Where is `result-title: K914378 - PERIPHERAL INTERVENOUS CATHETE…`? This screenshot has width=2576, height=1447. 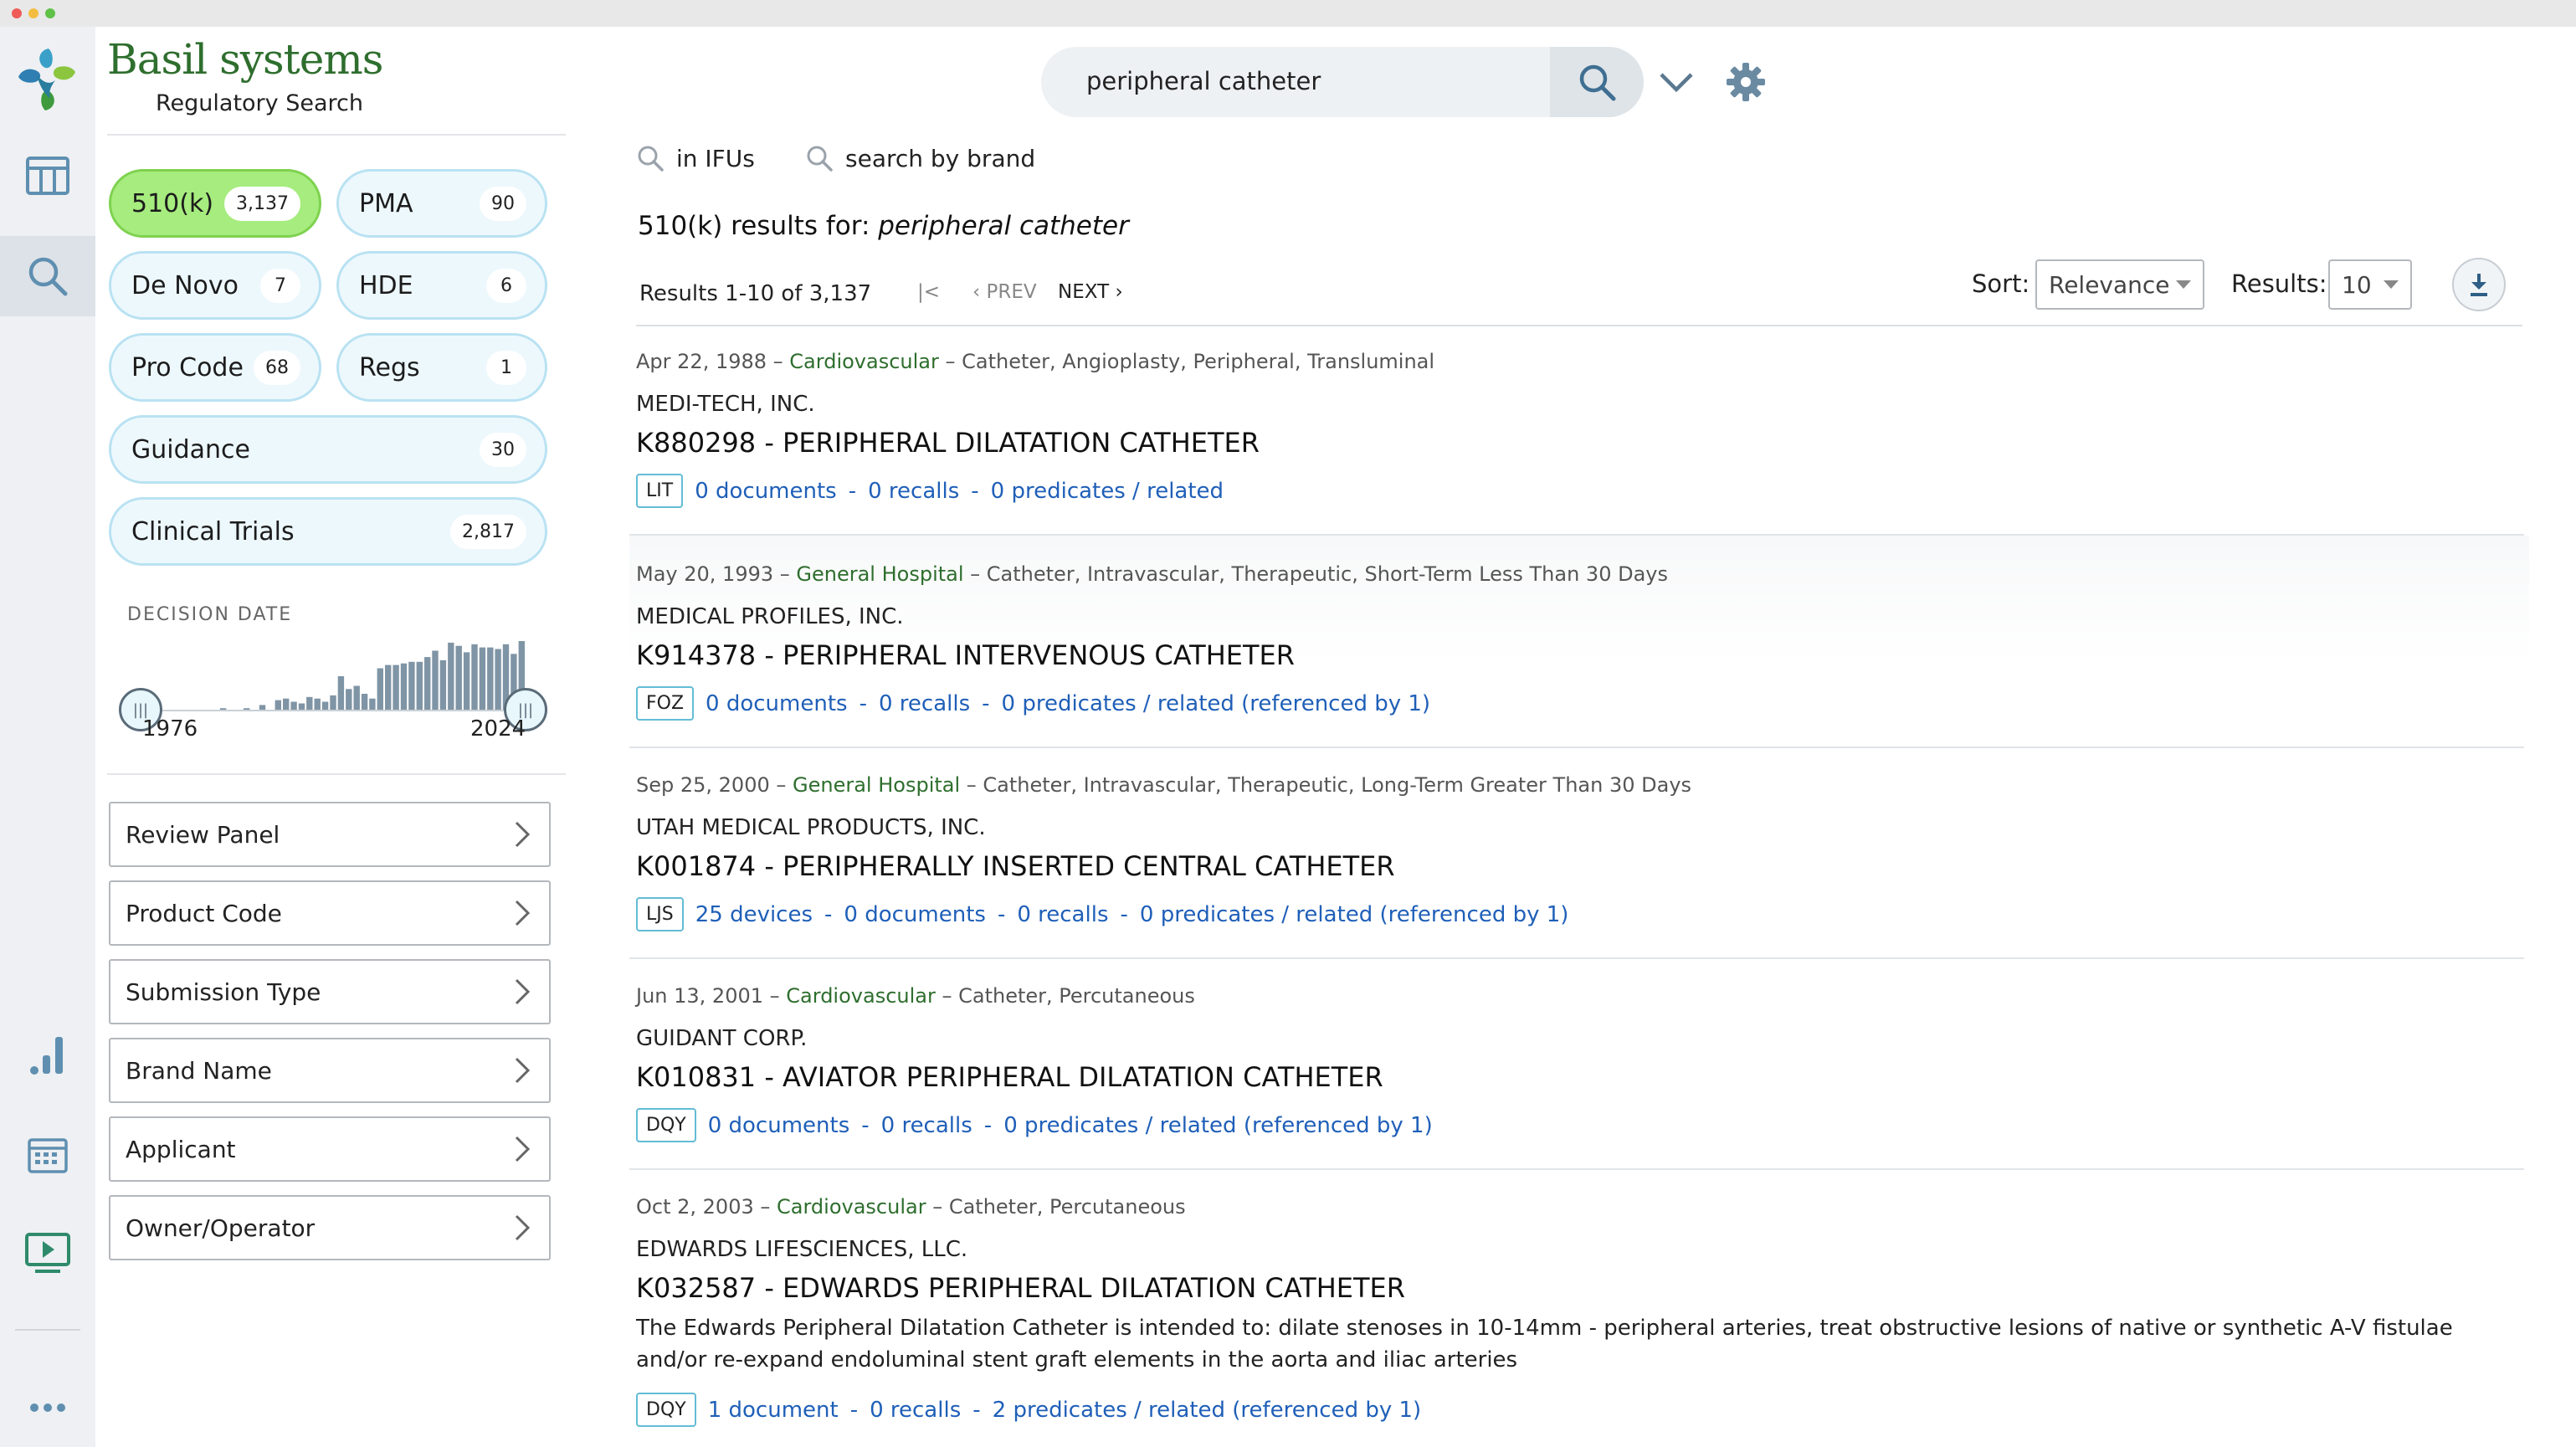 result-title: K914378 - PERIPHERAL INTERVENOUS CATHETE… is located at coordinates (965, 655).